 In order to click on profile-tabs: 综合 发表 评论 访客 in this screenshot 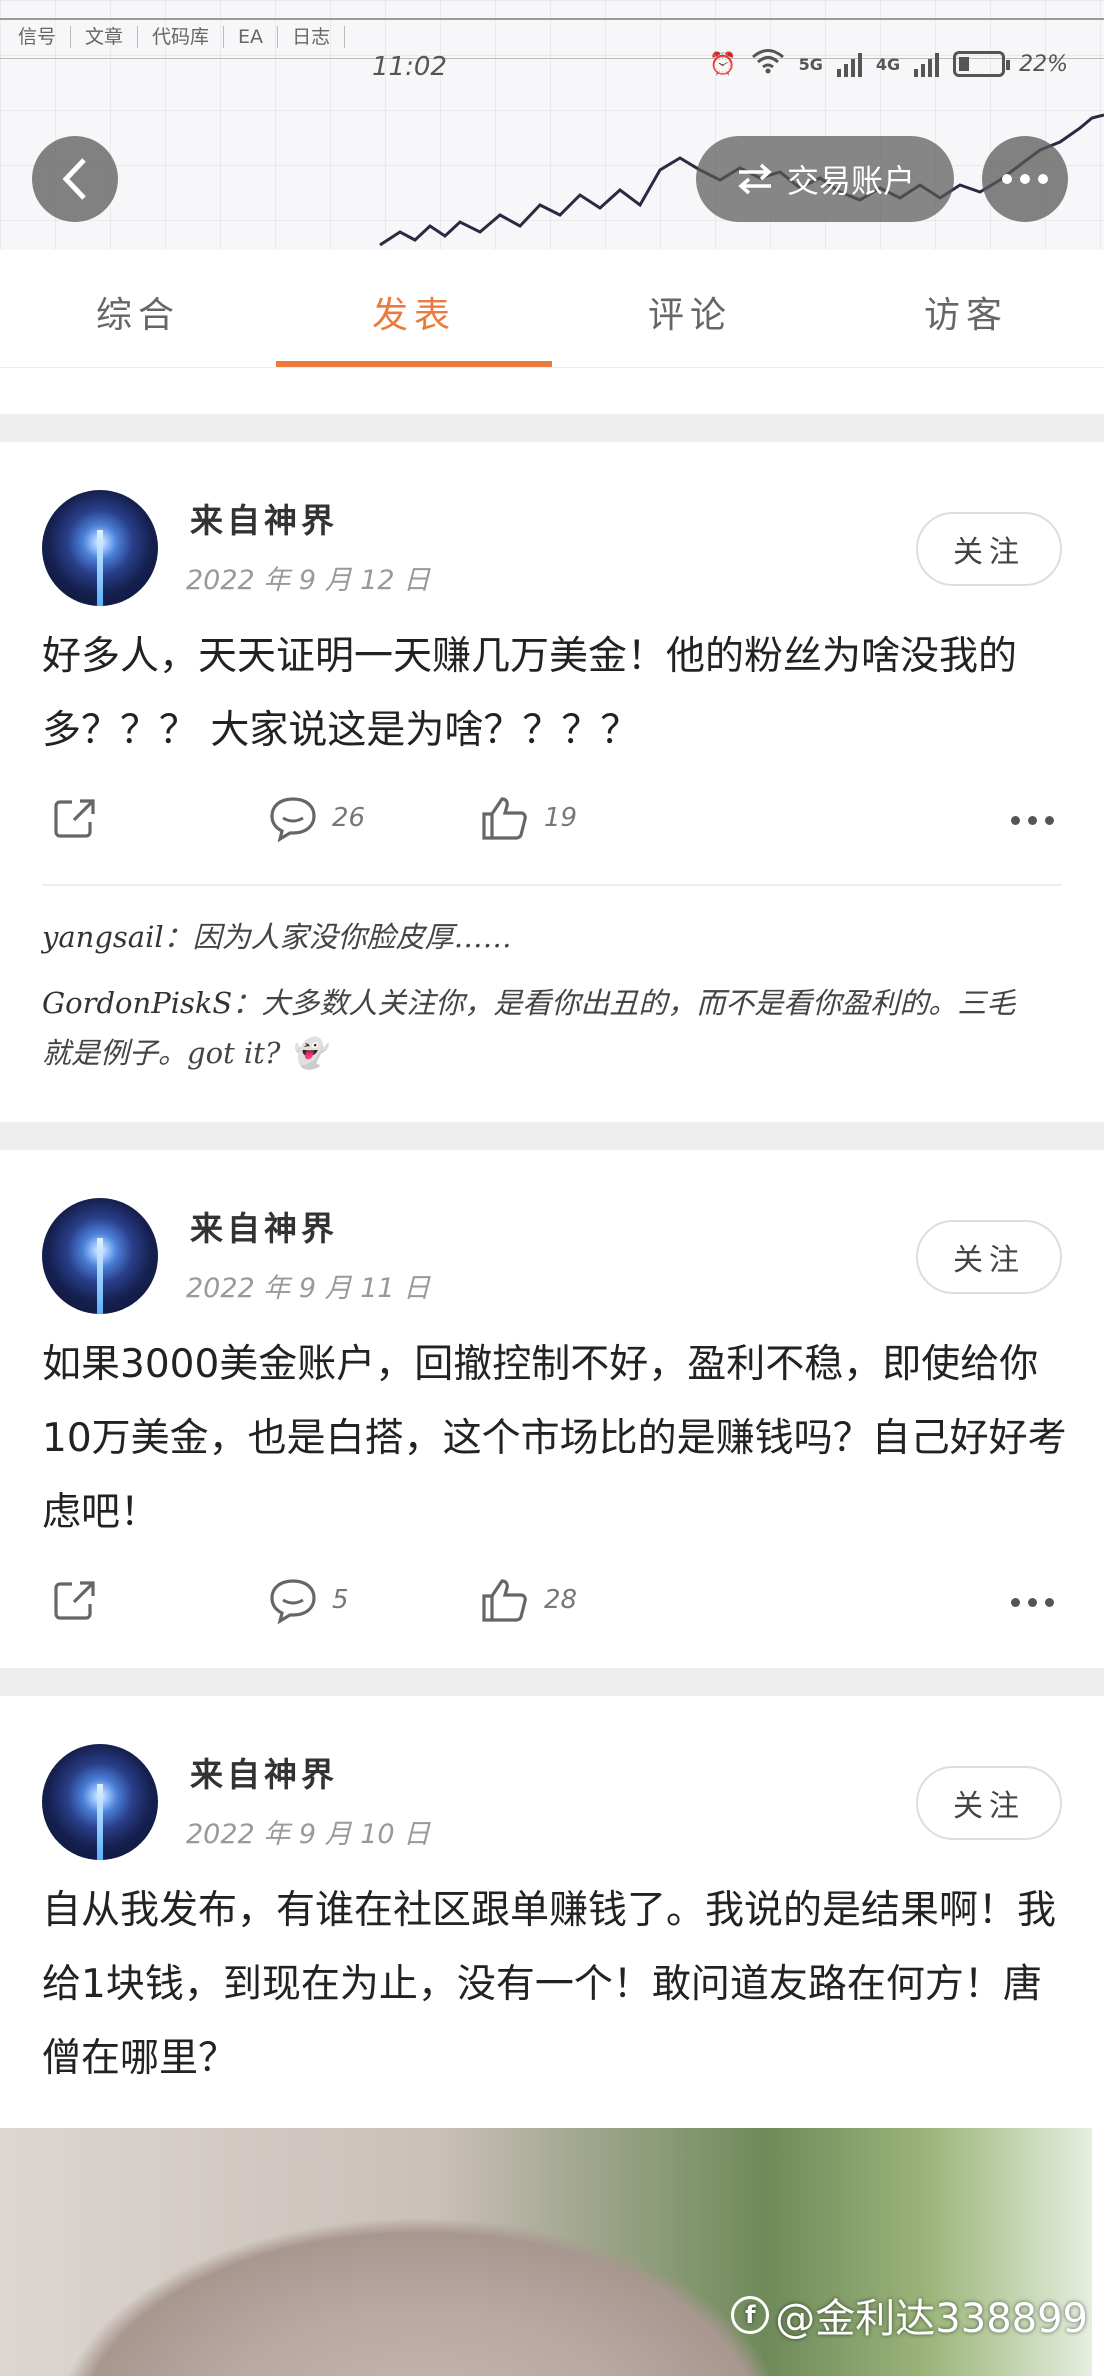, I will do `click(552, 309)`.